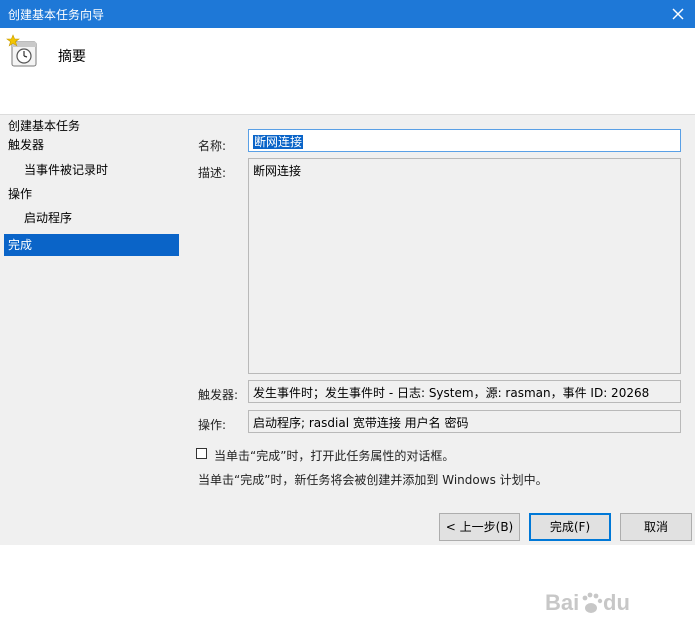  I want to click on name-label: 名称:, so click(212, 146).